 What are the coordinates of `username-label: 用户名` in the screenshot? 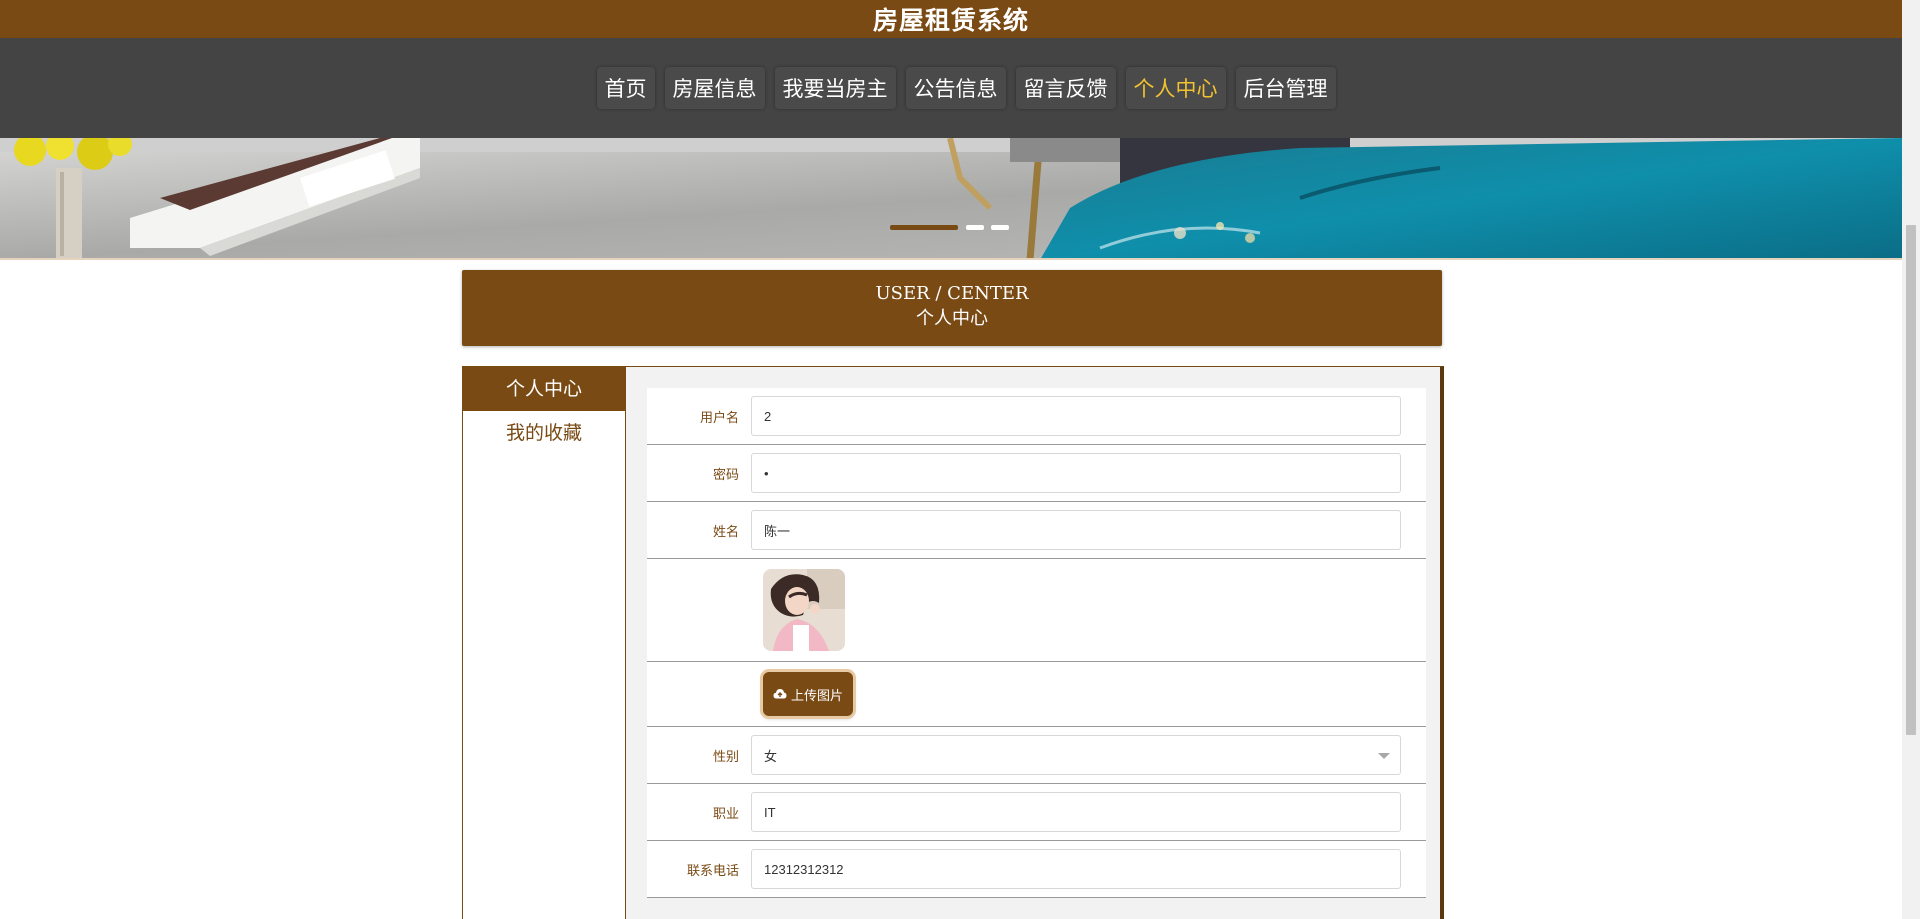 It's located at (719, 418).